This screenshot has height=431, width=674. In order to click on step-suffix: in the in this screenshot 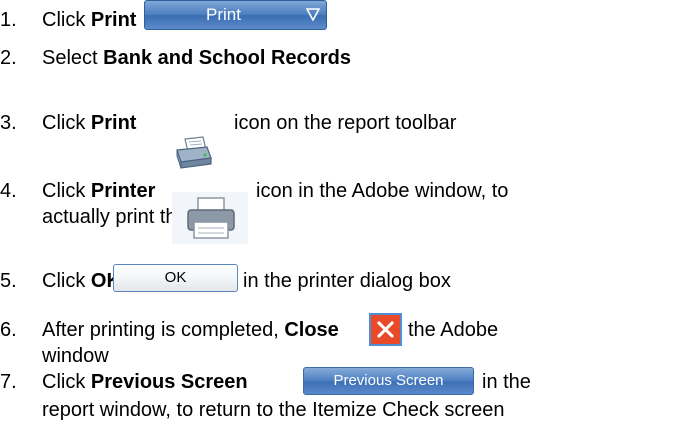, I will do `click(506, 382)`.